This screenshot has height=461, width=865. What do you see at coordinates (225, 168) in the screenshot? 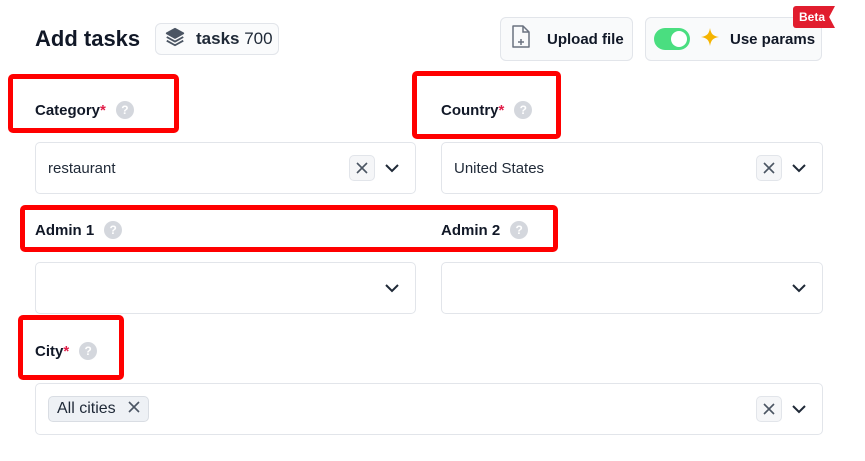
I see `category-select: restaurant` at bounding box center [225, 168].